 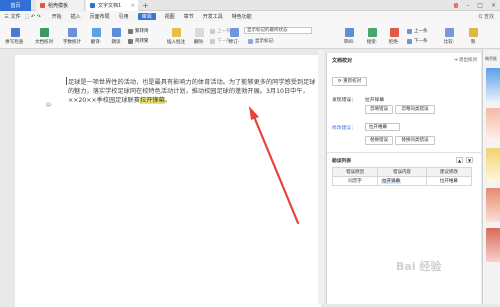 I want to click on markup-state-dropdown: 显示标记的最终状态, so click(x=278, y=30).